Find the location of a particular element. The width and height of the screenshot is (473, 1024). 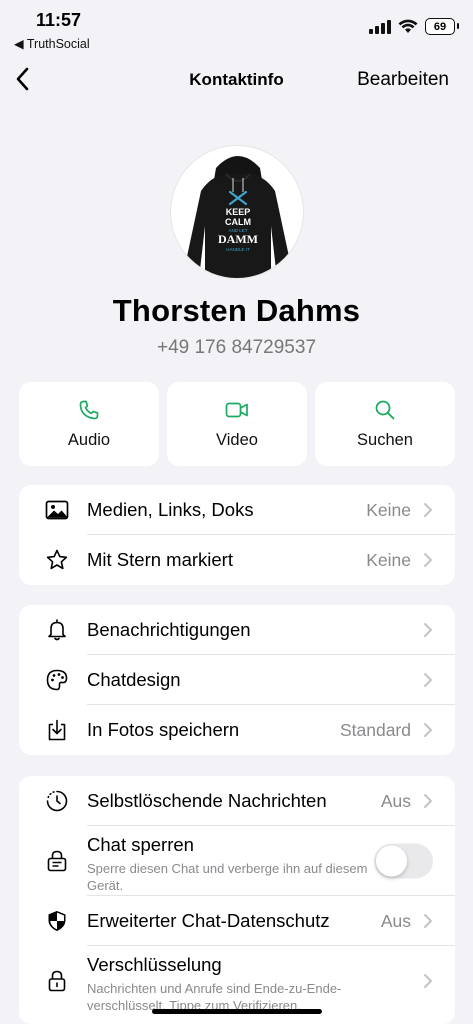

wifi-icon is located at coordinates (408, 26).